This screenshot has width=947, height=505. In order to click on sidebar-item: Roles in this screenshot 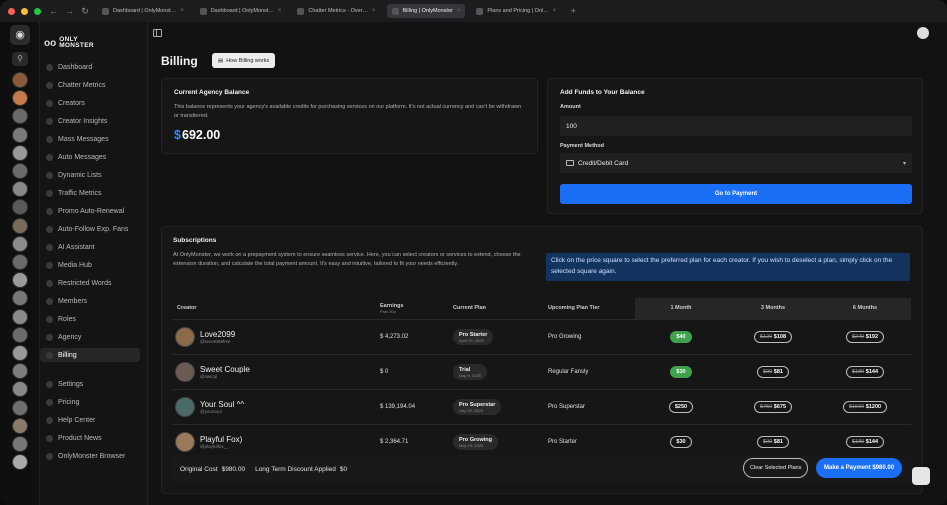, I will do `click(90, 319)`.